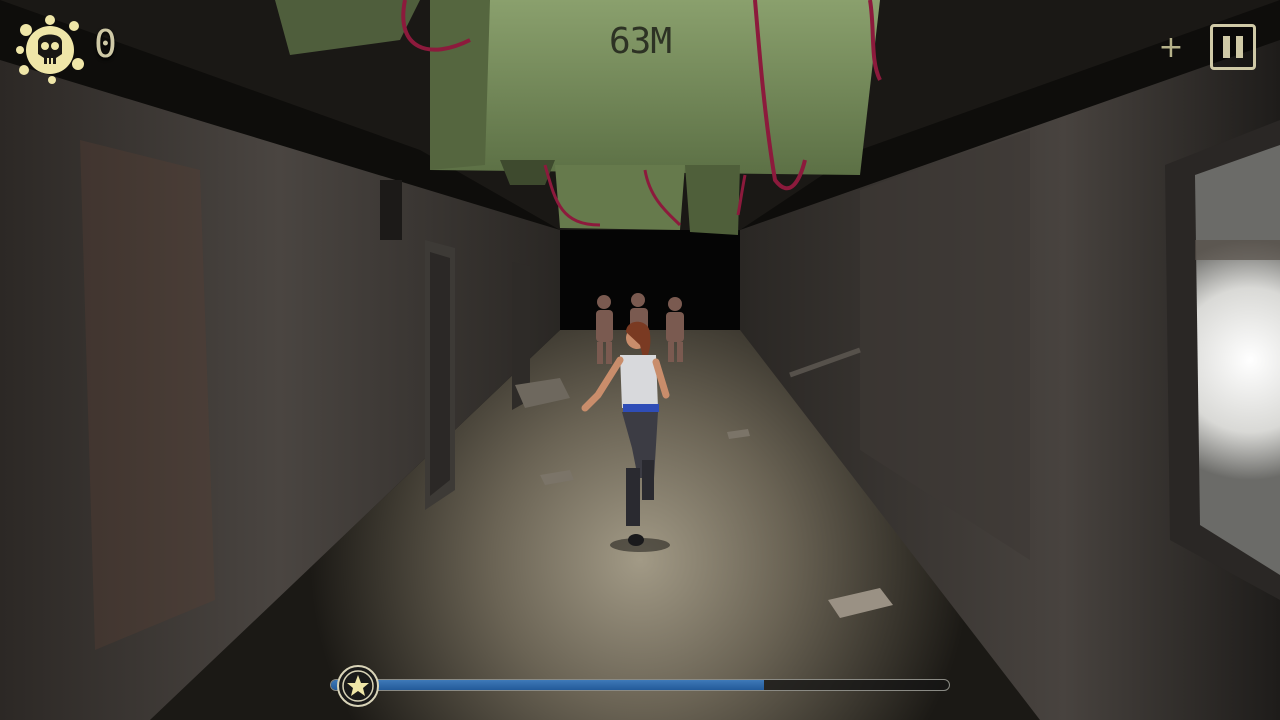 The height and width of the screenshot is (720, 1280). Describe the element at coordinates (640, 41) in the screenshot. I see `distance-meter: 63M` at that location.